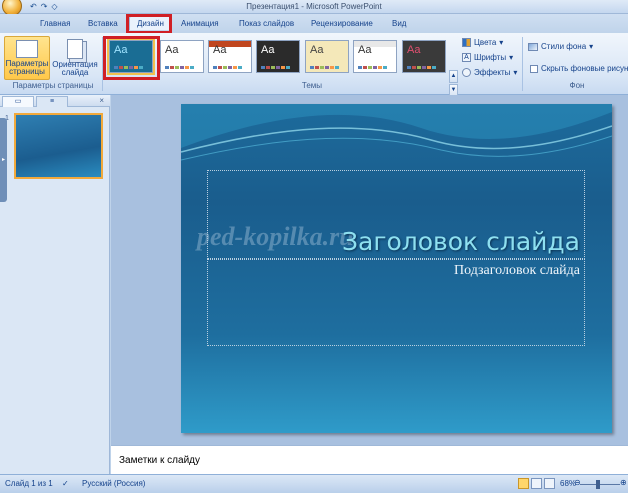 This screenshot has height=493, width=628. What do you see at coordinates (53, 85) in the screenshot?
I see `page-setup-group-label: Параметры страницы` at bounding box center [53, 85].